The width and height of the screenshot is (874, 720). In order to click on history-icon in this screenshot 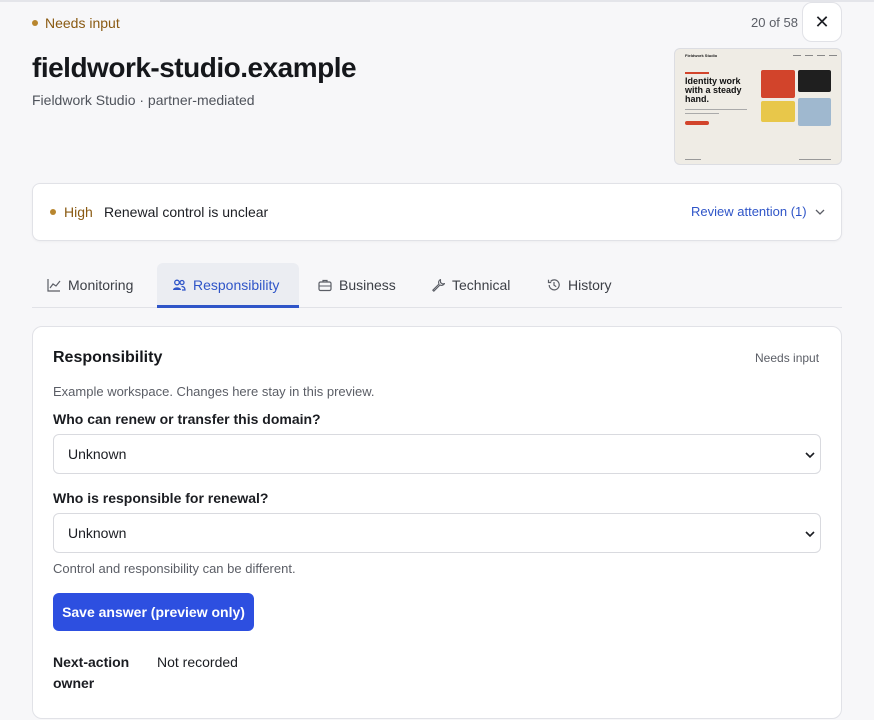, I will do `click(553, 285)`.